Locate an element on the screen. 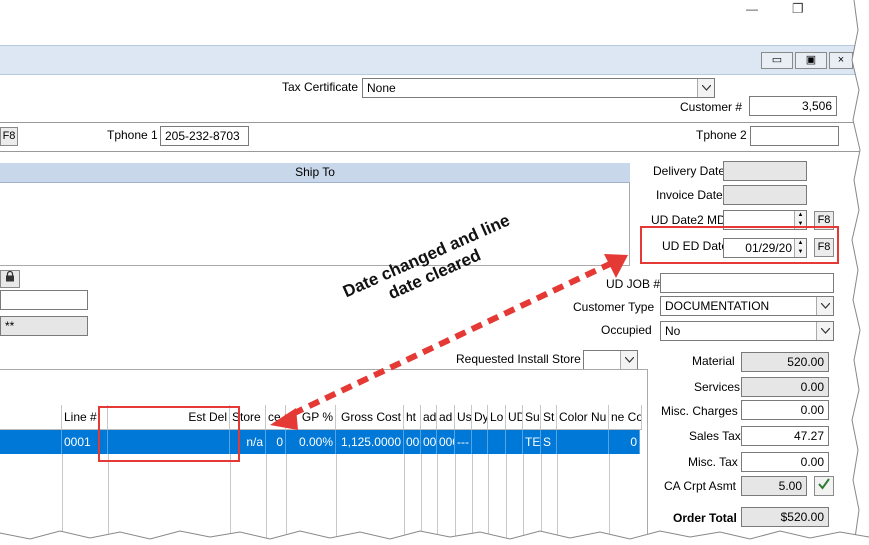 The width and height of the screenshot is (869, 545). annotation-arrowhead-left is located at coordinates (284, 419).